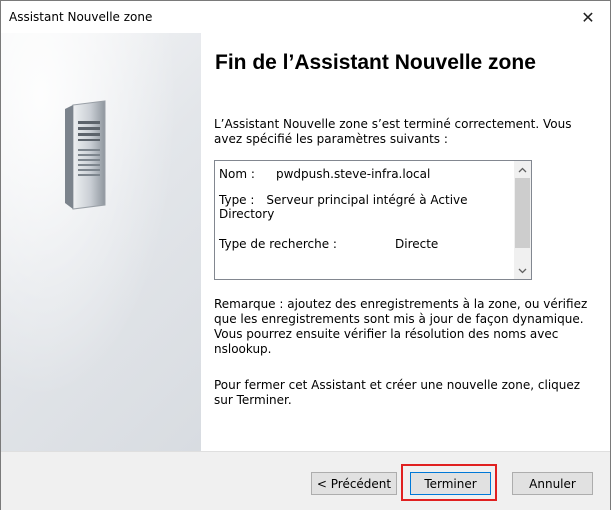 The height and width of the screenshot is (510, 611). I want to click on type-label: Type :, so click(237, 200).